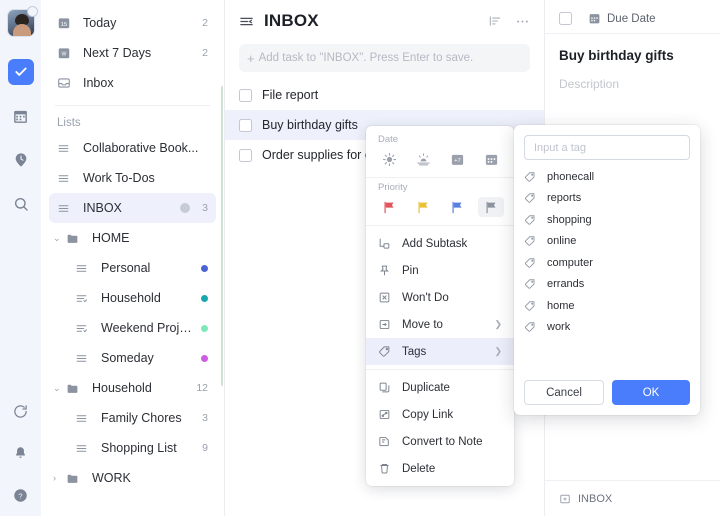 The height and width of the screenshot is (516, 720). I want to click on tag-label: computer, so click(570, 262).